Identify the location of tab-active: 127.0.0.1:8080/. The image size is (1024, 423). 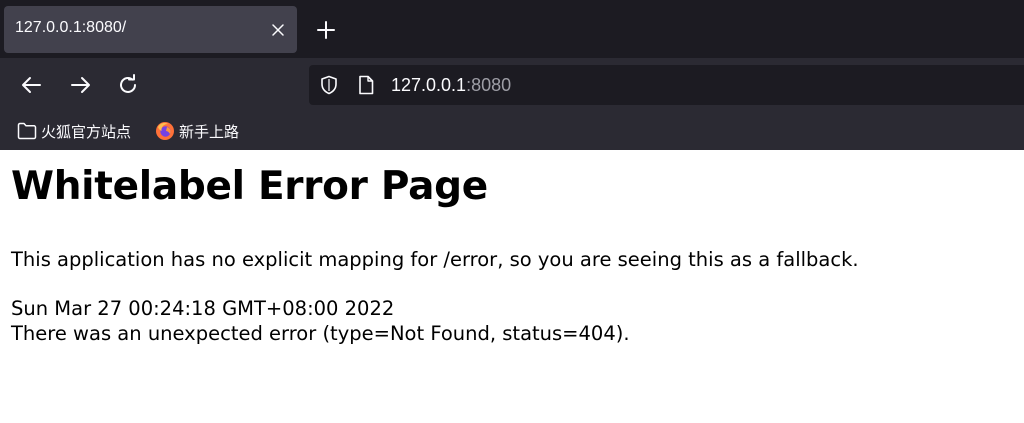
(150, 29).